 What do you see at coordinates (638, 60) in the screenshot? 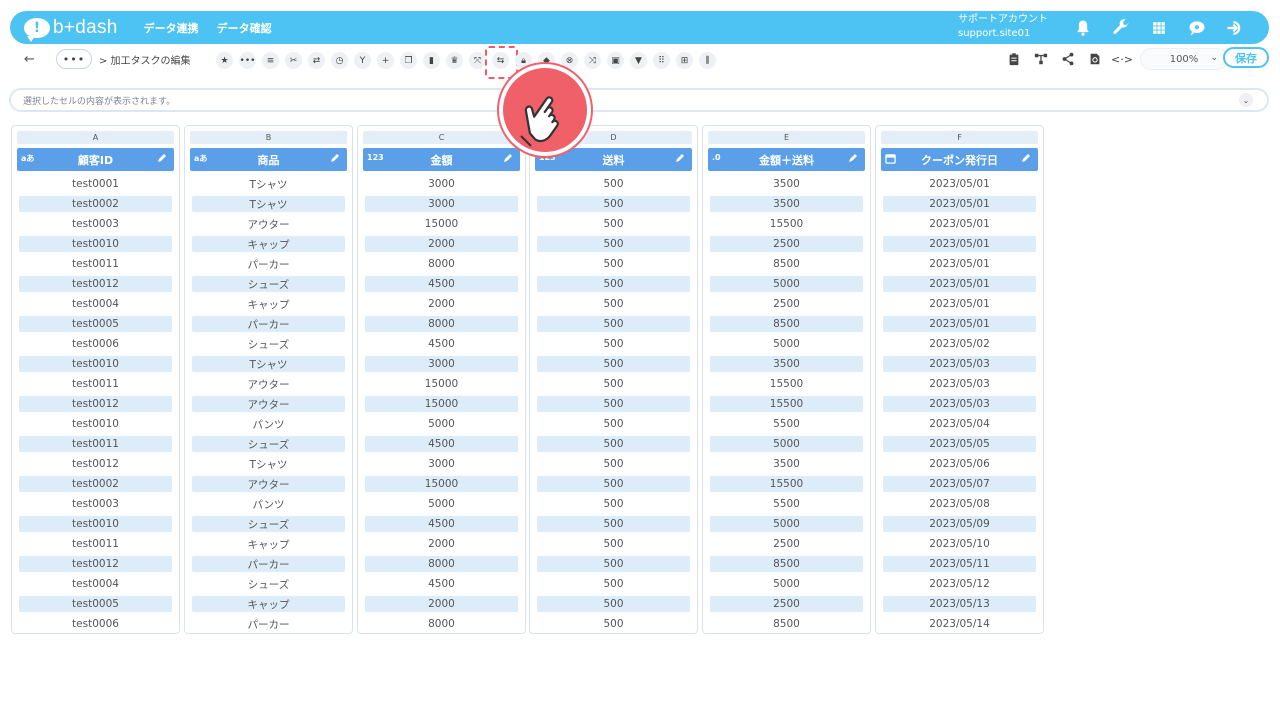
I see `filter-icon: ▼` at bounding box center [638, 60].